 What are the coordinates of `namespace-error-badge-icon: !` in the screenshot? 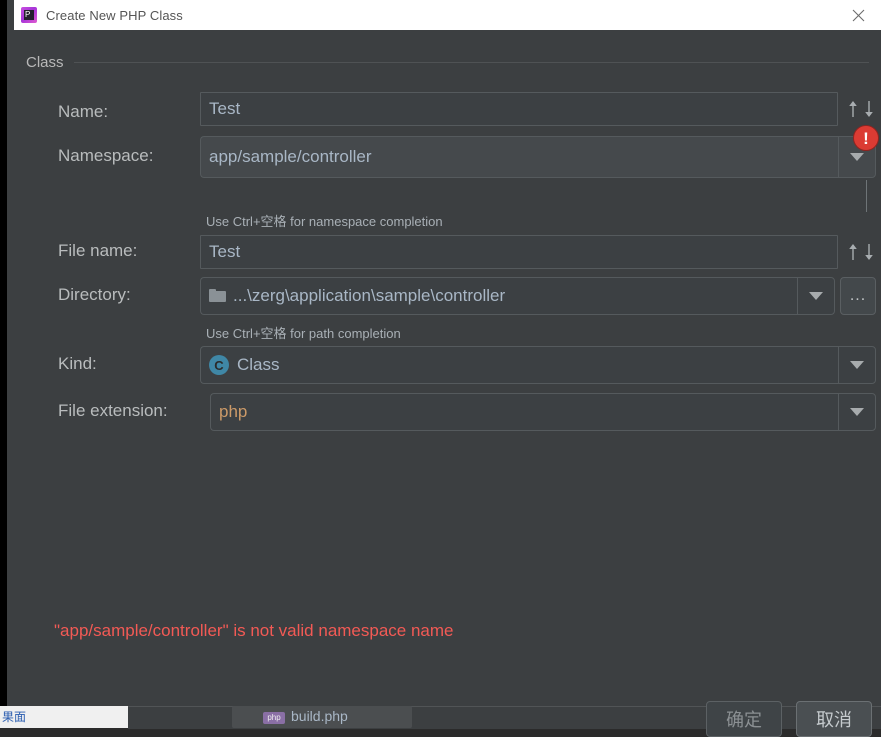 It's located at (866, 138).